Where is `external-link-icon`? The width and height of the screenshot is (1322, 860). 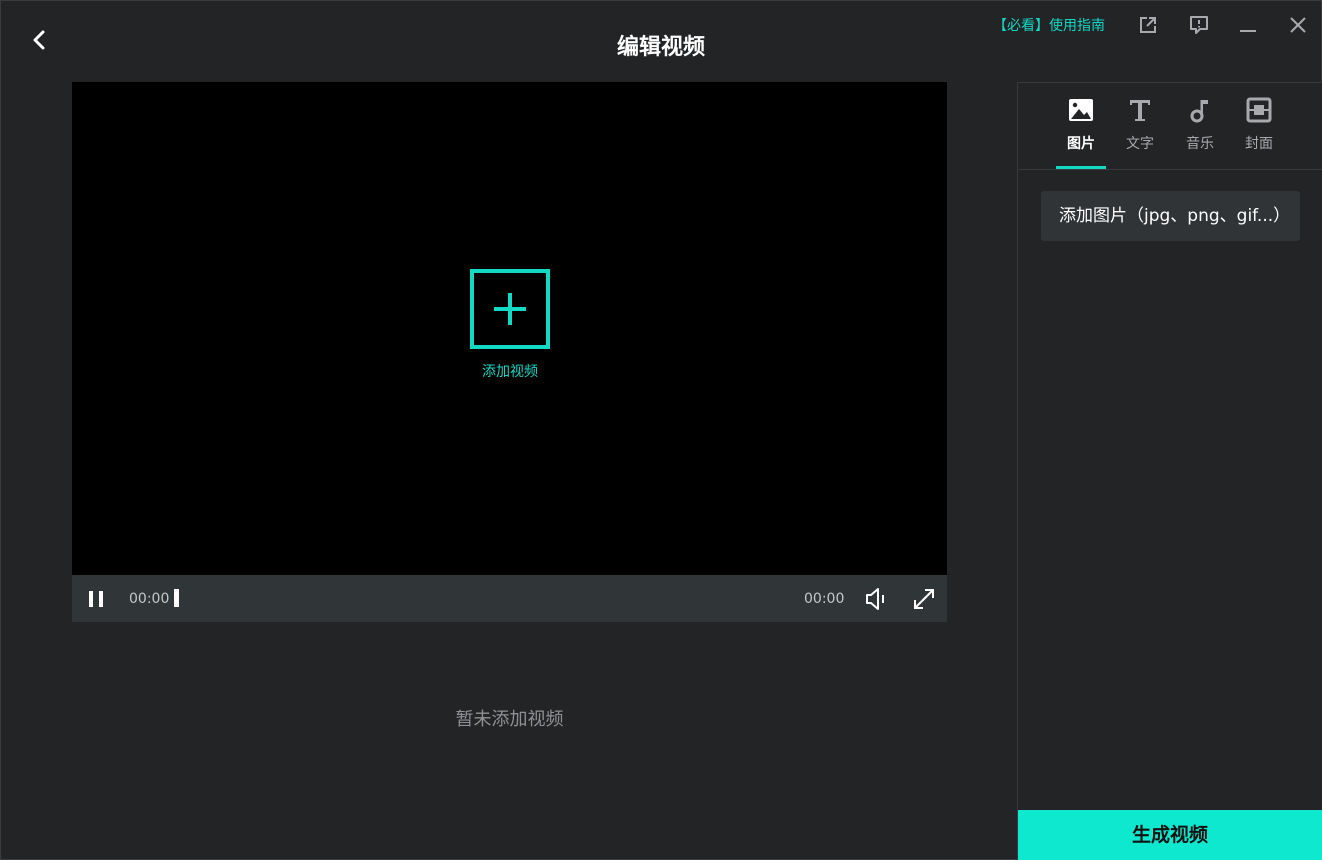
external-link-icon is located at coordinates (1148, 25).